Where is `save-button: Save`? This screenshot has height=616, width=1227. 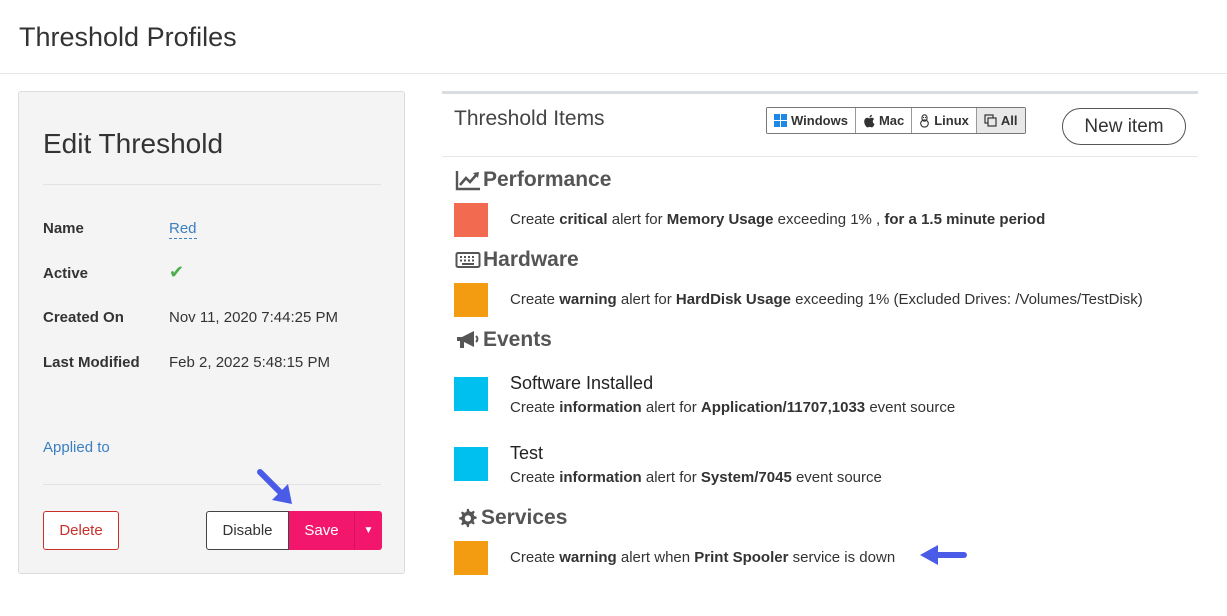 save-button: Save is located at coordinates (321, 530).